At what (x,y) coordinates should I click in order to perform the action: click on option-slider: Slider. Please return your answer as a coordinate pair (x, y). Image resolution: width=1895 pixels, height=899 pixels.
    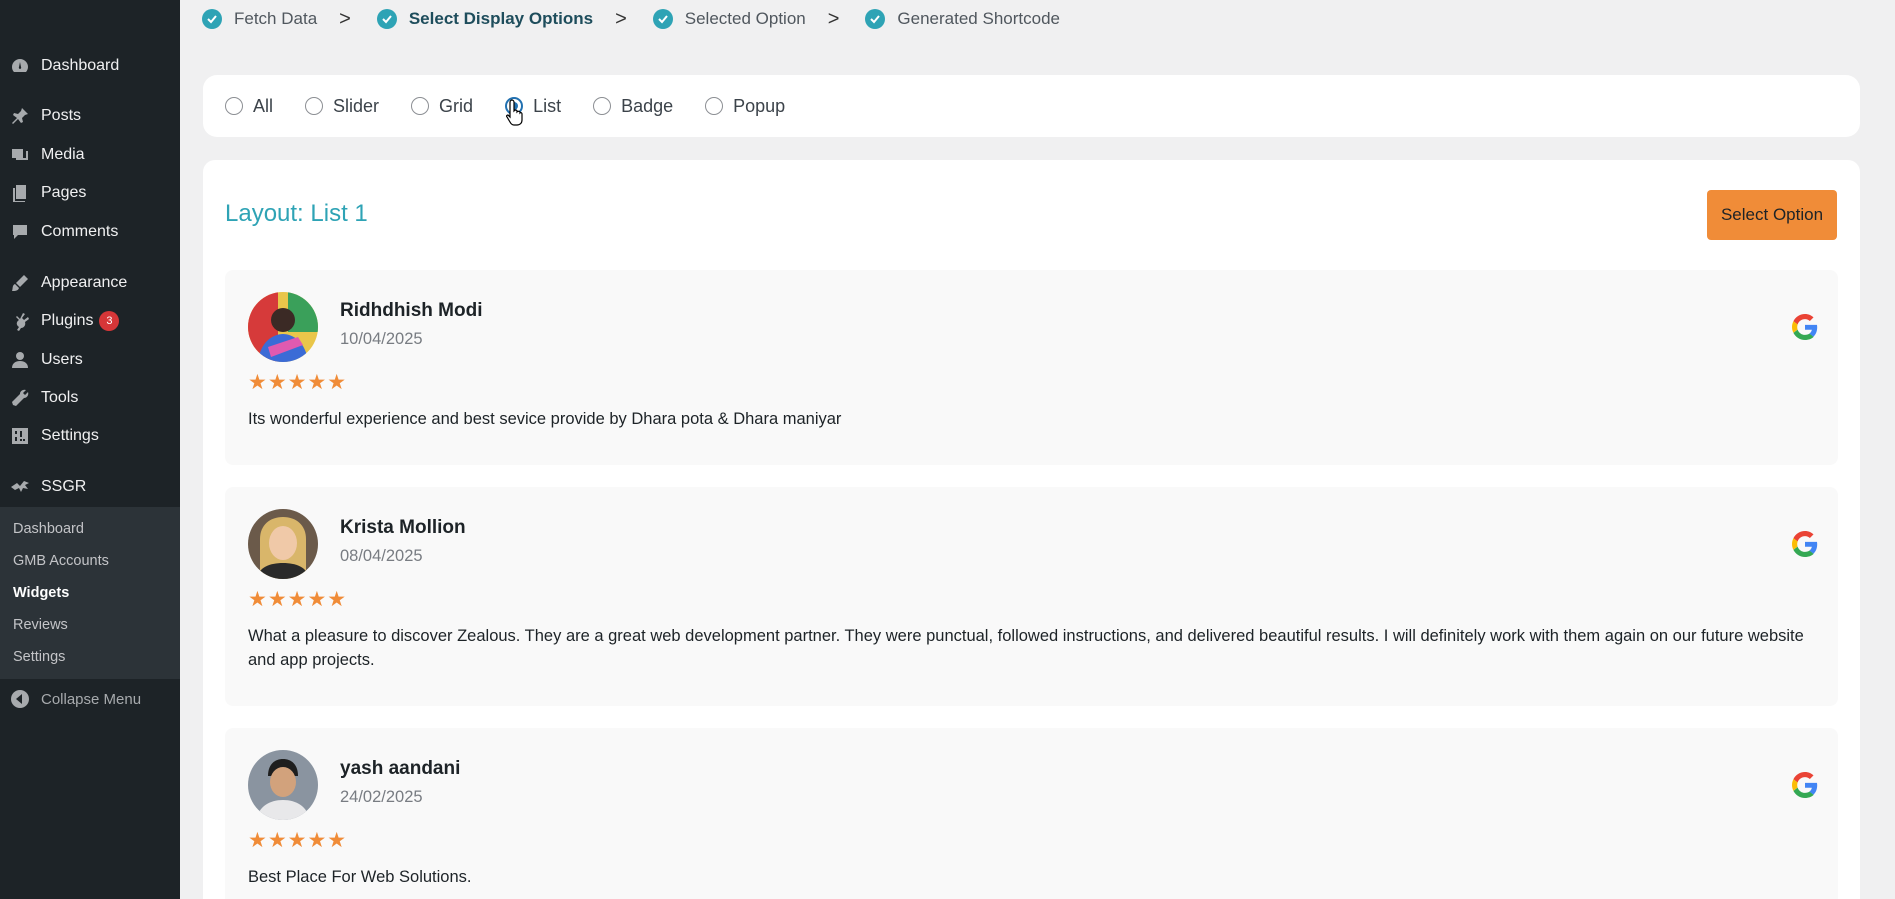
    Looking at the image, I should click on (342, 106).